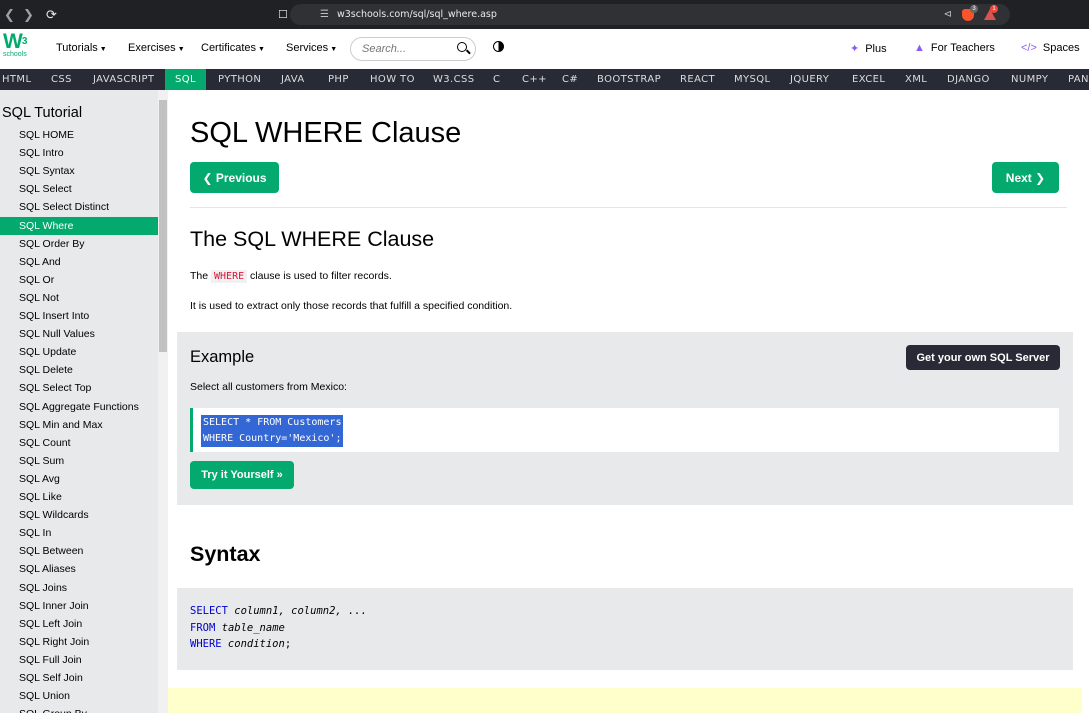 This screenshot has height=713, width=1089. What do you see at coordinates (185, 79) in the screenshot?
I see `subnav-sql: SQL` at bounding box center [185, 79].